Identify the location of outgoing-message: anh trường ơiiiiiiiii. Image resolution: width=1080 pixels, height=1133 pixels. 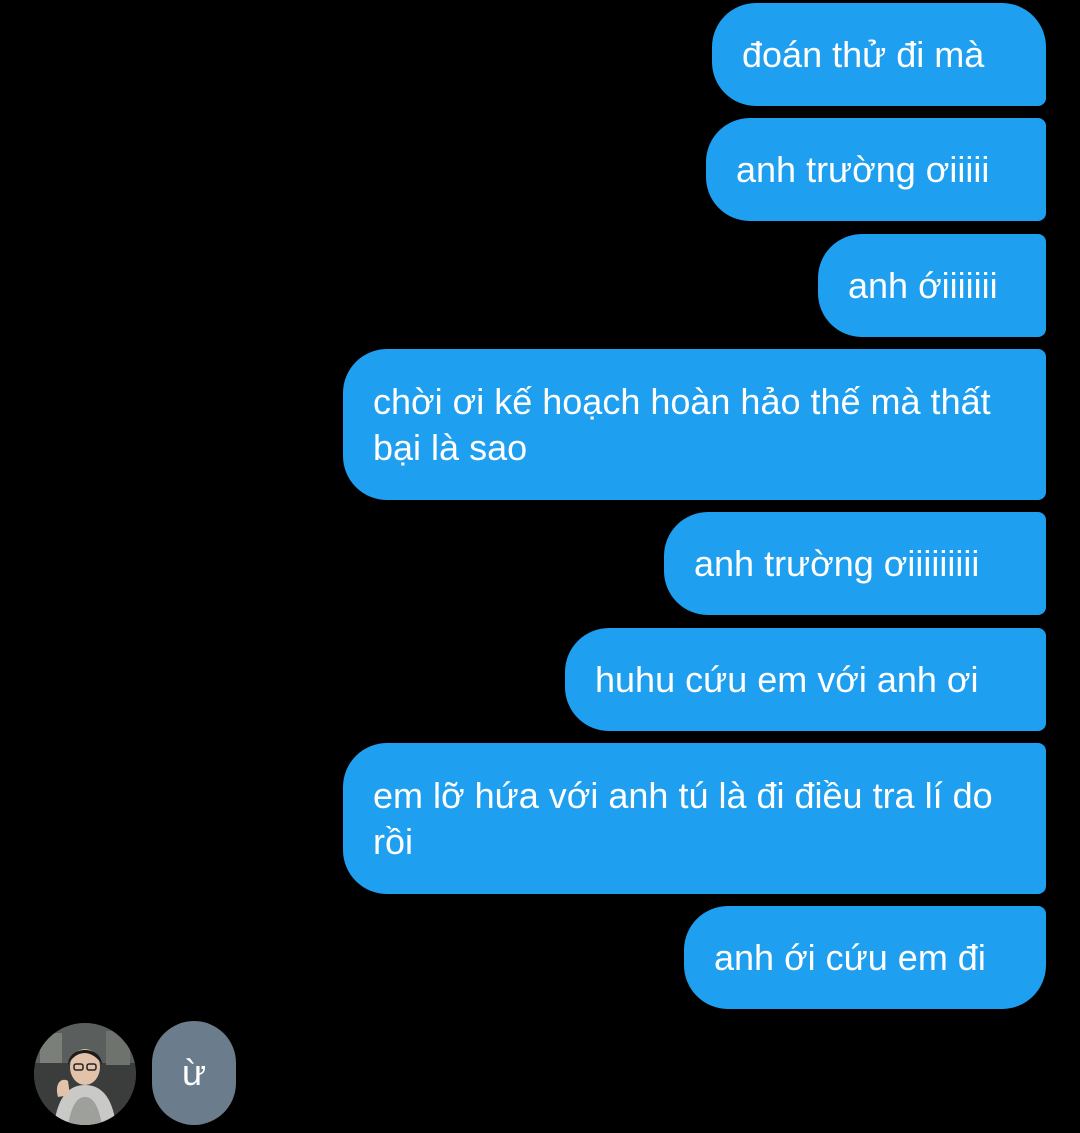
(855, 563).